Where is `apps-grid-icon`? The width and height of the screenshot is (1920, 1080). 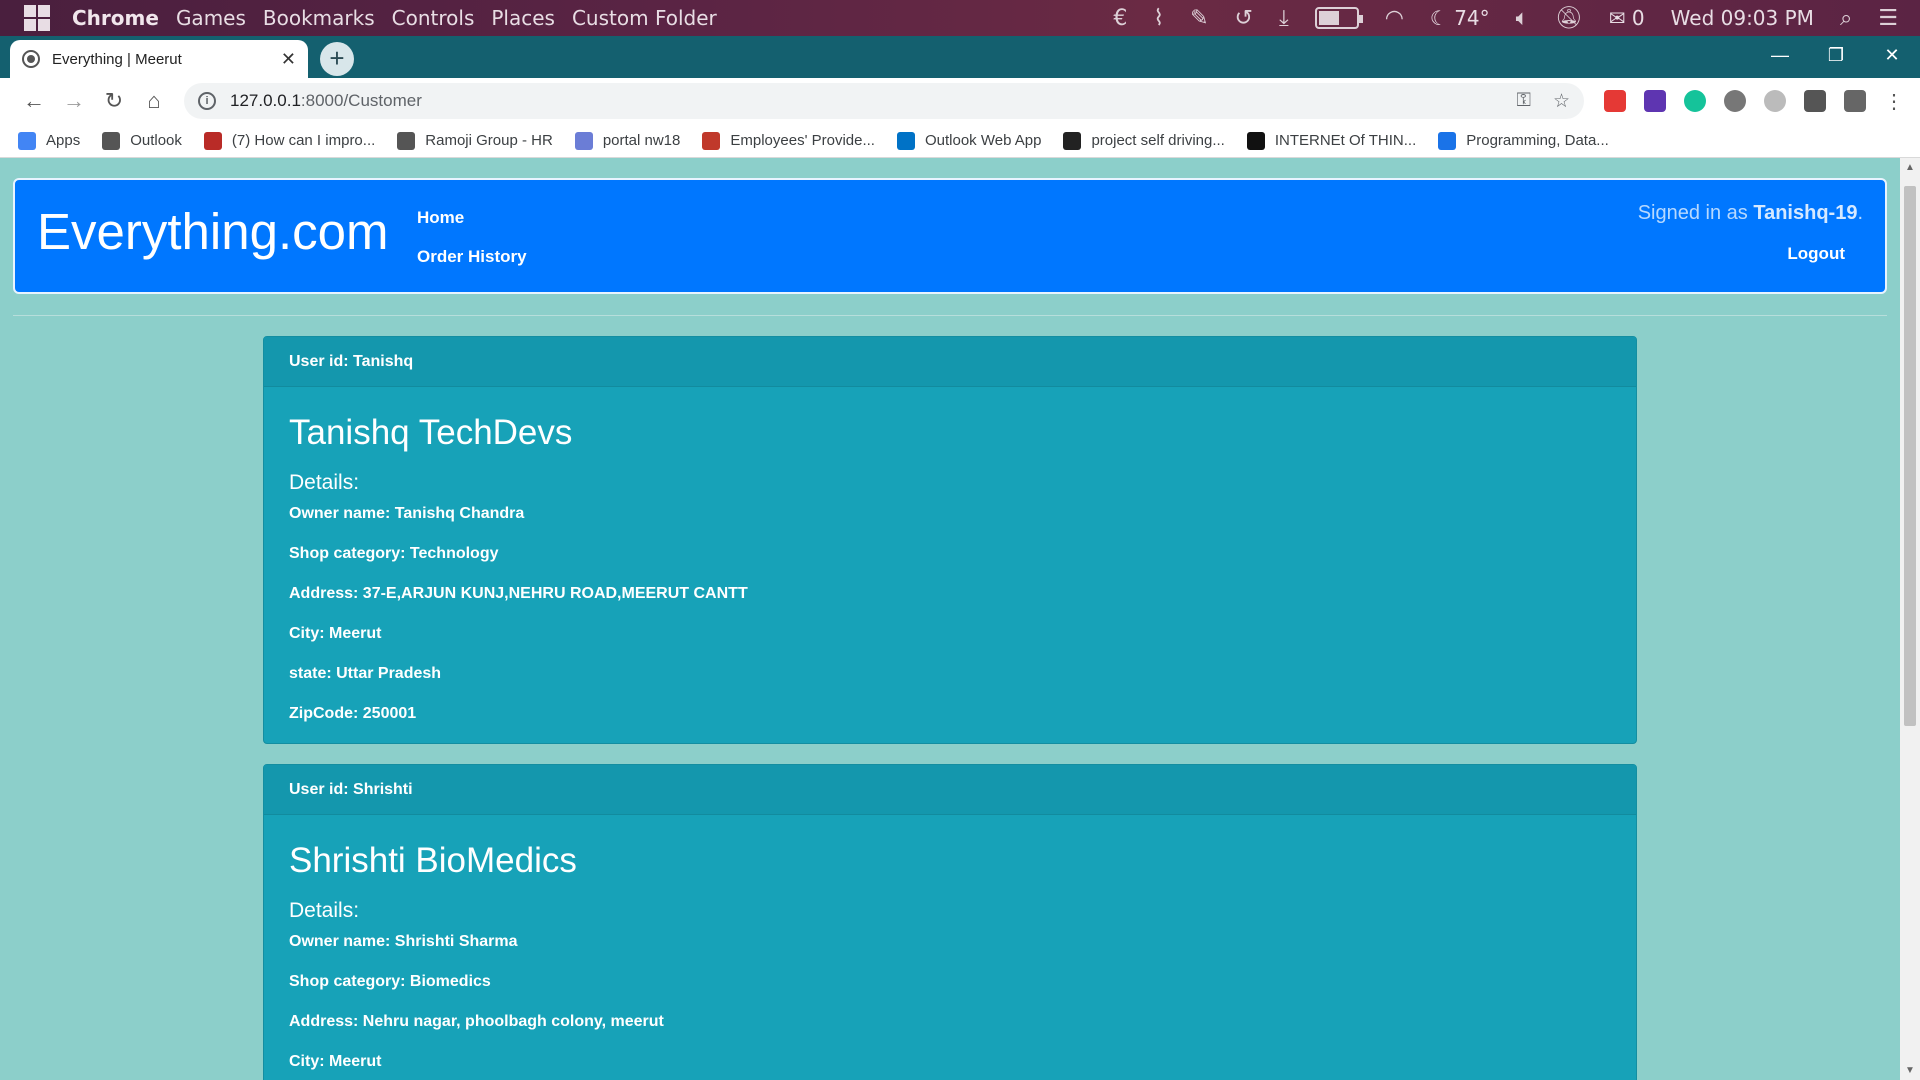
apps-grid-icon is located at coordinates (27, 140).